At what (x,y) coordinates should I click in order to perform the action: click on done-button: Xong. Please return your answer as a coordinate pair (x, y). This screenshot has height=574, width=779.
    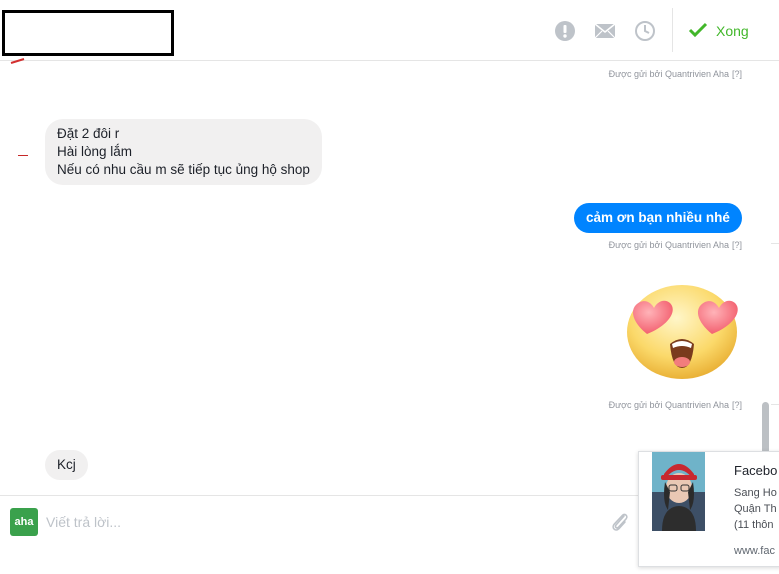
    Looking at the image, I should click on (718, 31).